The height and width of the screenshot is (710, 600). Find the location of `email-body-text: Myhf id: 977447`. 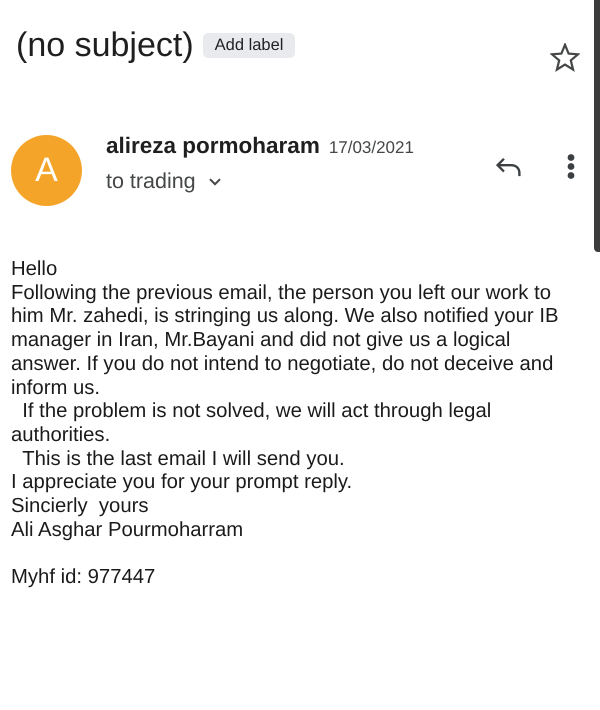

email-body-text: Myhf id: 977447 is located at coordinates (83, 578).